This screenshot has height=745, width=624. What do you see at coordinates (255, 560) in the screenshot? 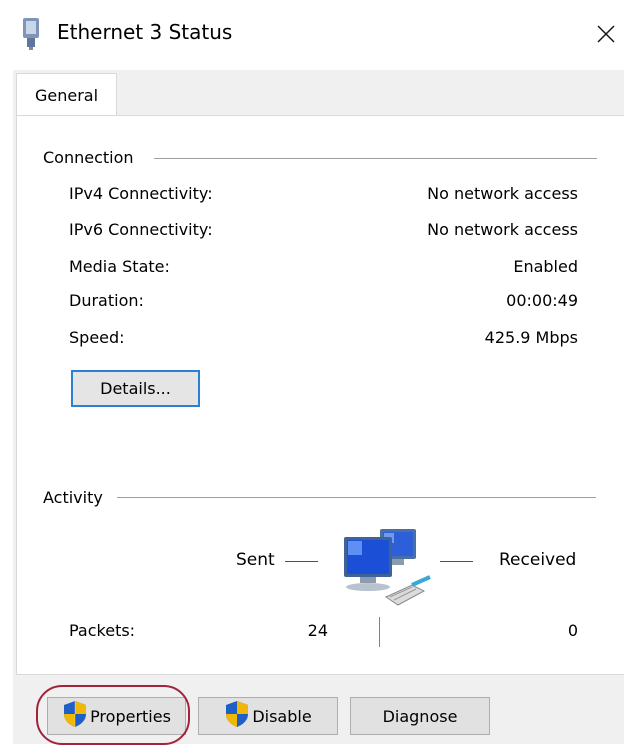
I see `sent-label: Sent` at bounding box center [255, 560].